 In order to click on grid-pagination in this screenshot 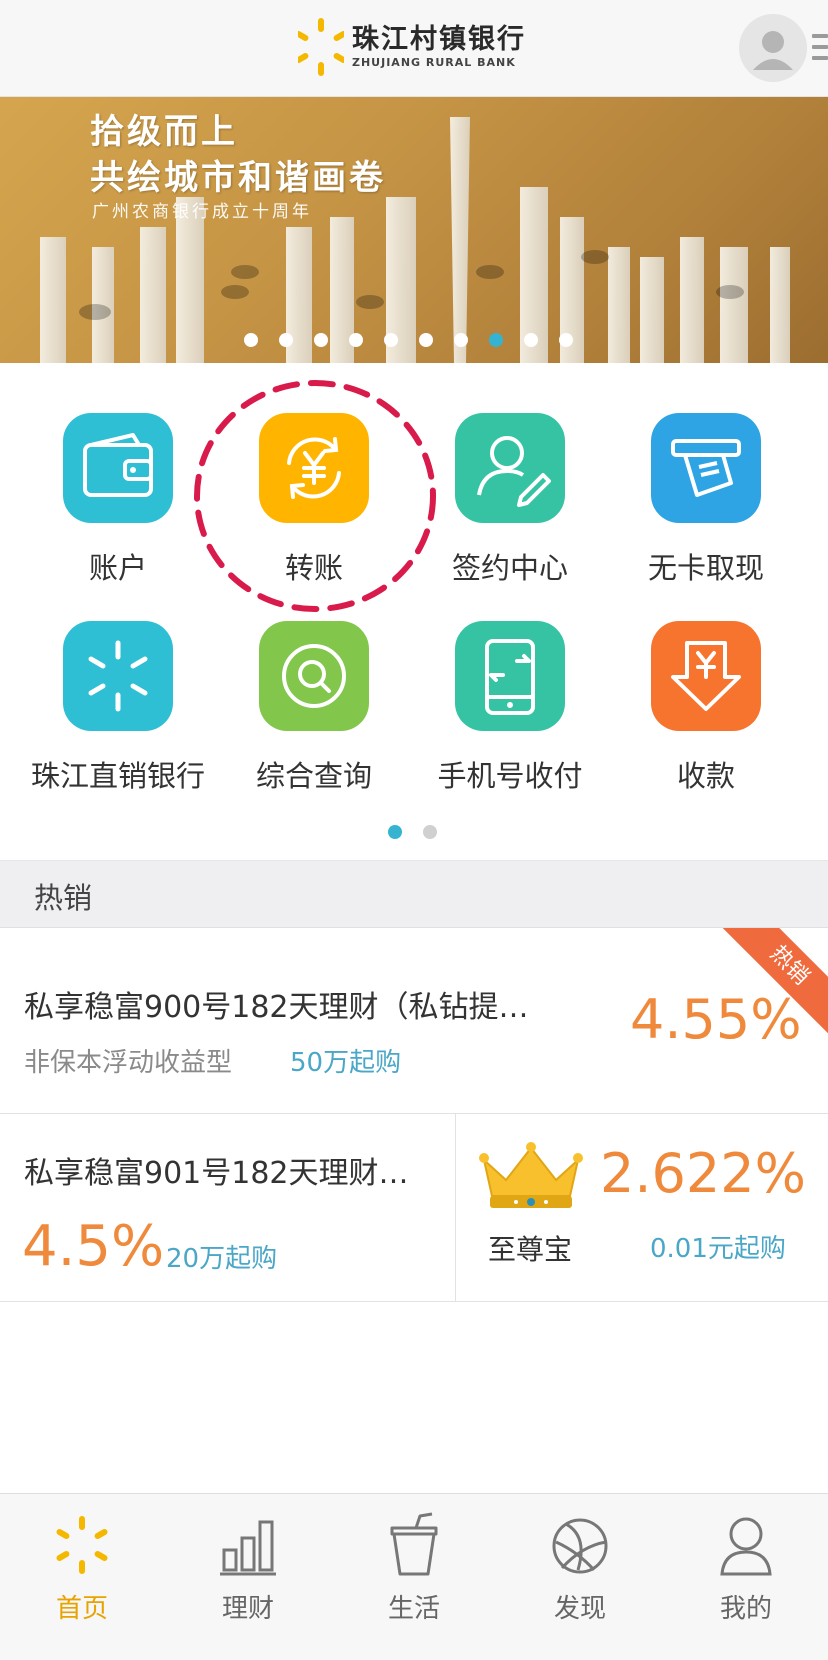, I will do `click(423, 832)`.